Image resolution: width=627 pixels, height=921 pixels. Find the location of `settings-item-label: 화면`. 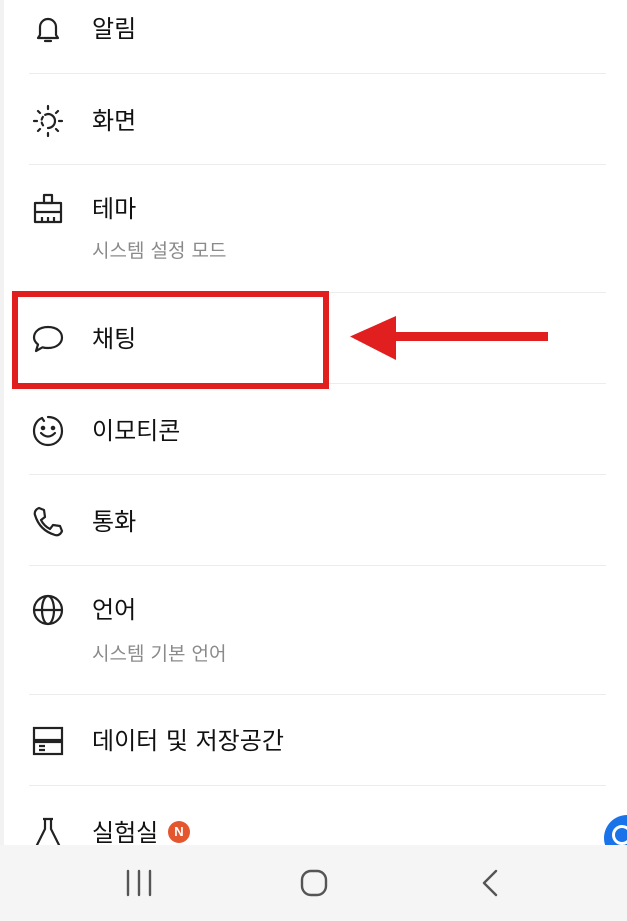

settings-item-label: 화면 is located at coordinates (114, 121).